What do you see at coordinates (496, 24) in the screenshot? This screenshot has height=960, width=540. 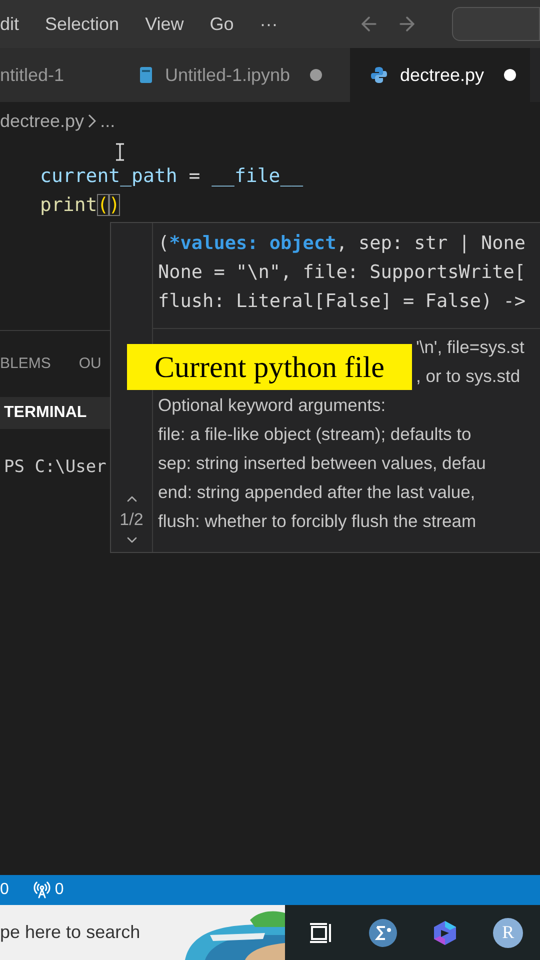 I see `command-center-field` at bounding box center [496, 24].